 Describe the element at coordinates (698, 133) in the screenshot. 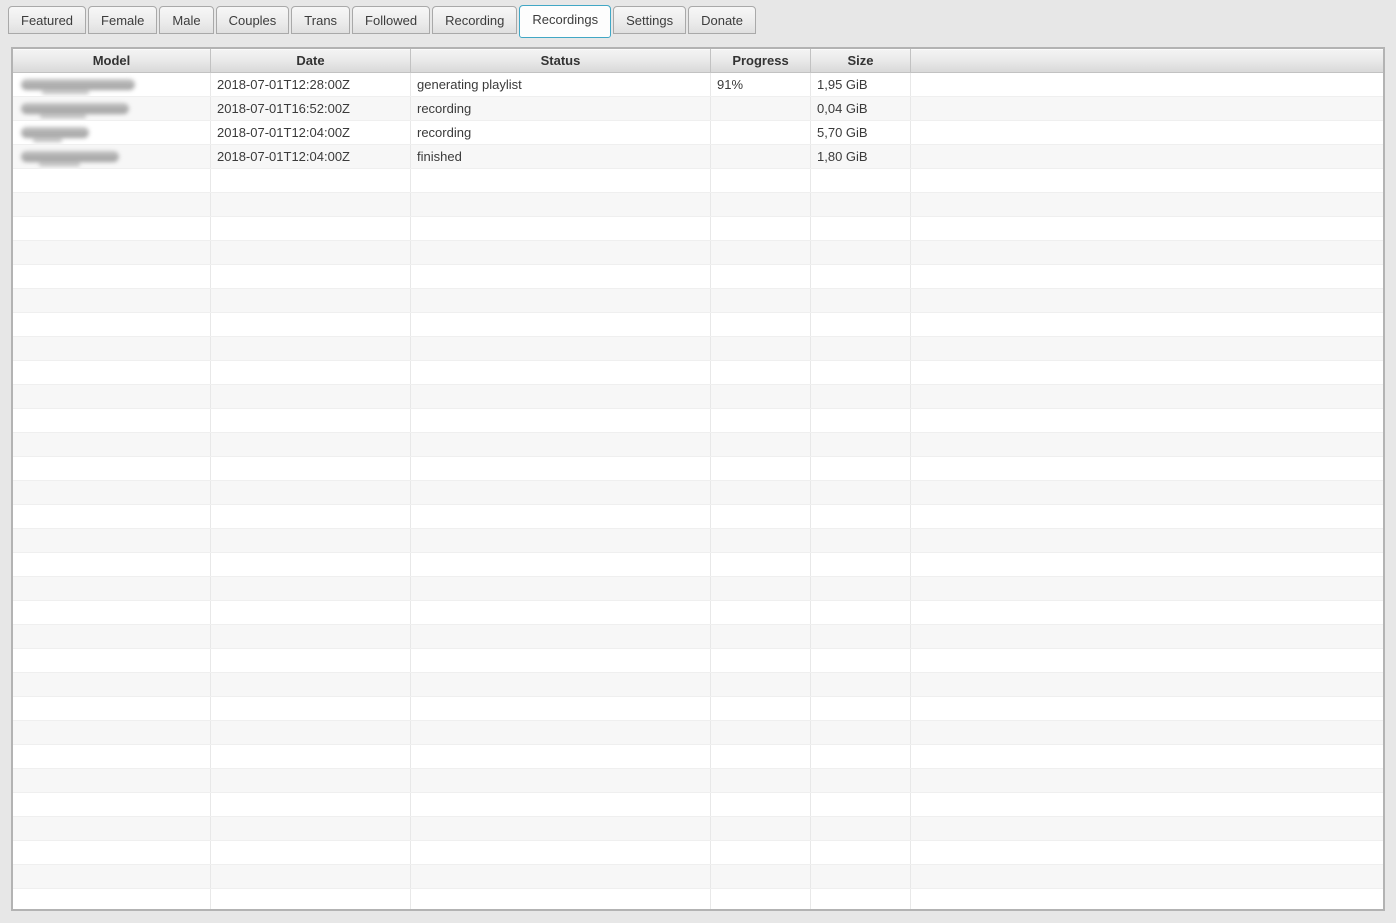

I see `table-row: 2018-07-01T12:04:00Z recording 5,70 GiB` at that location.